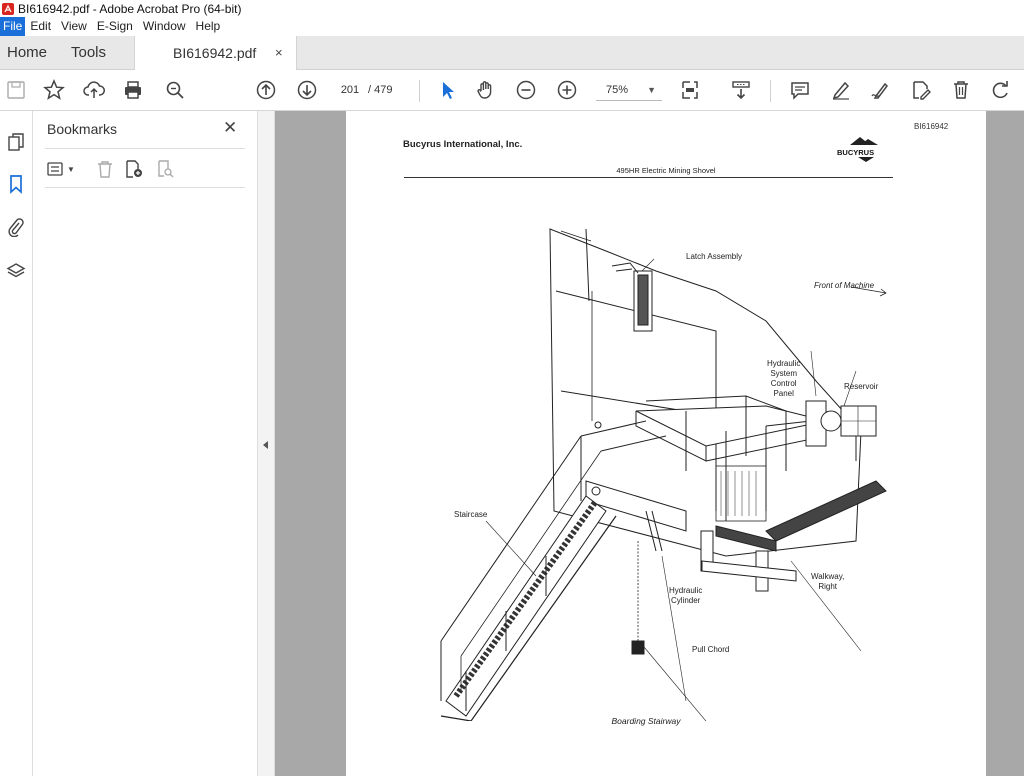  I want to click on panel-collapse-strip, so click(266, 443).